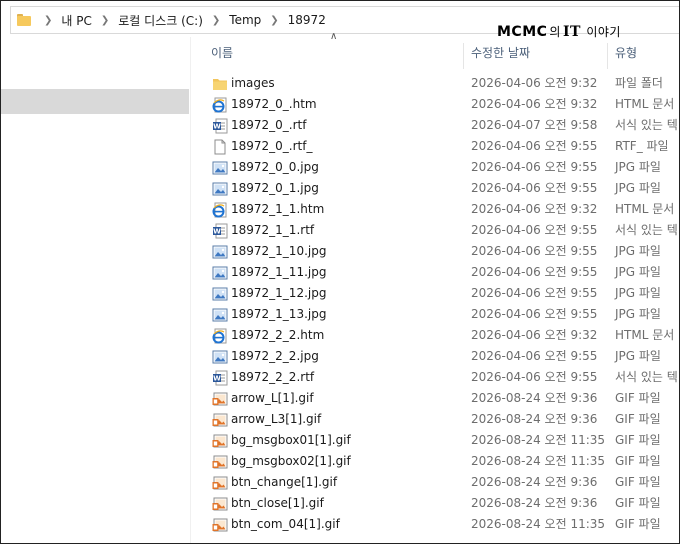 This screenshot has height=544, width=680. What do you see at coordinates (626, 53) in the screenshot?
I see `column-header-type: 유형` at bounding box center [626, 53].